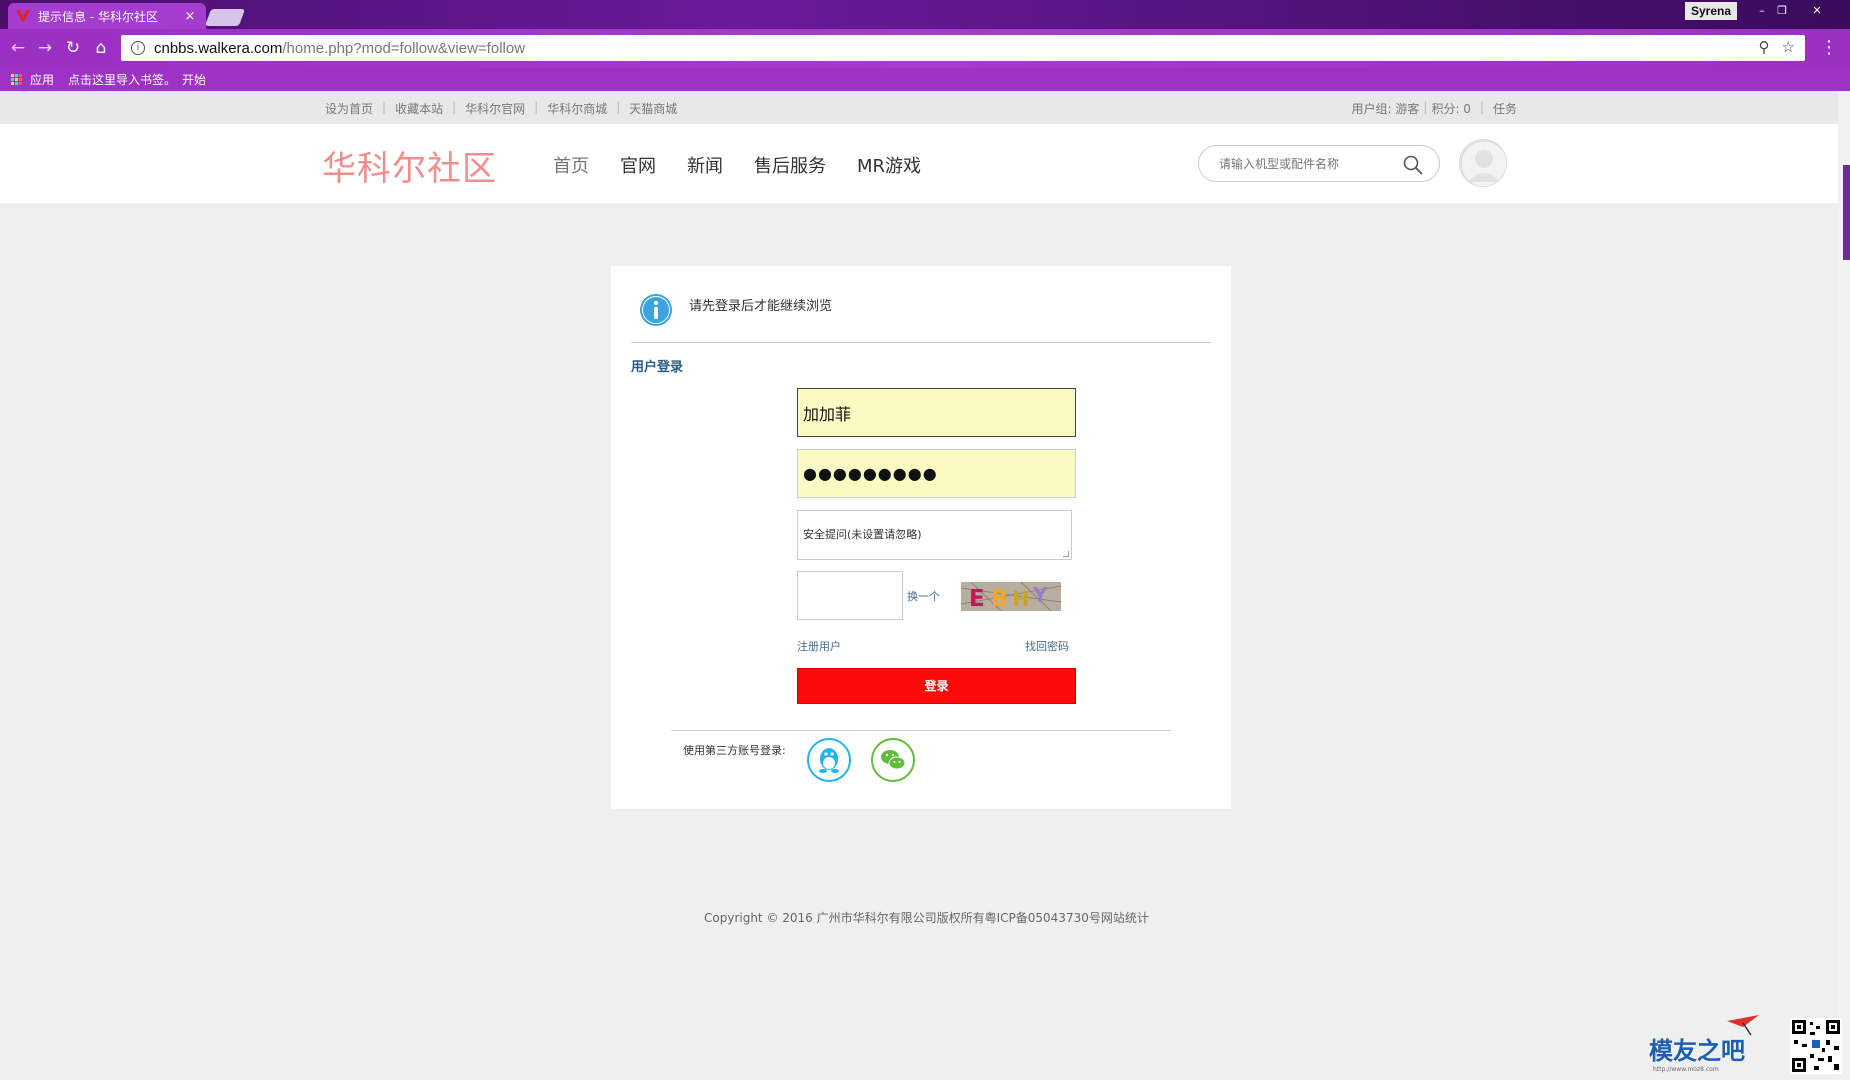 This screenshot has width=1850, height=1080. What do you see at coordinates (419, 108) in the screenshot?
I see `topbar-link-favorite: 收藏本站` at bounding box center [419, 108].